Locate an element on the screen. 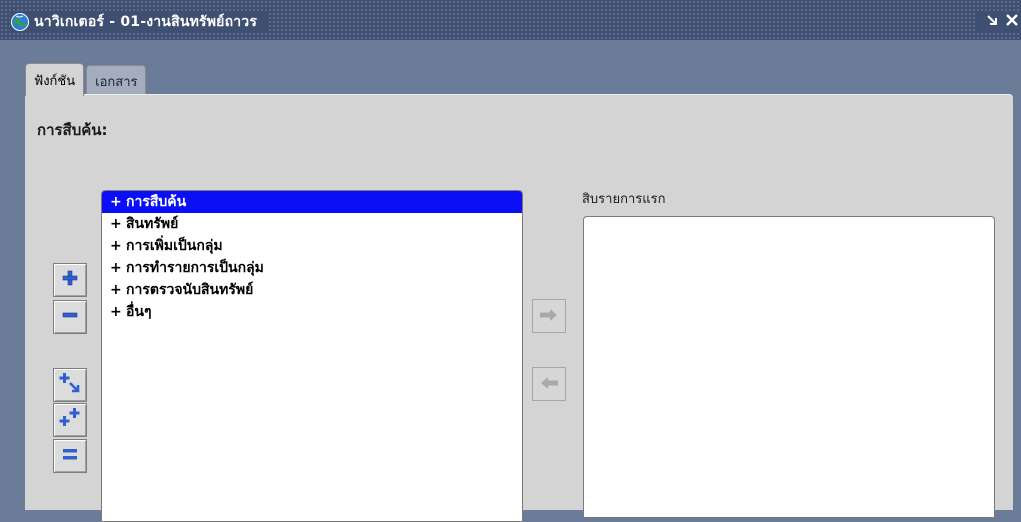  collapse-minus-icon is located at coordinates (70, 317).